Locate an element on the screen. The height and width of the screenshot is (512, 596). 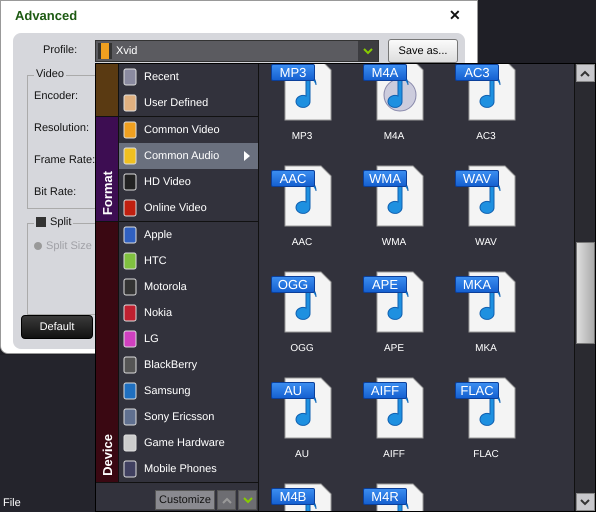
category-item: Samsung is located at coordinates (188, 391).